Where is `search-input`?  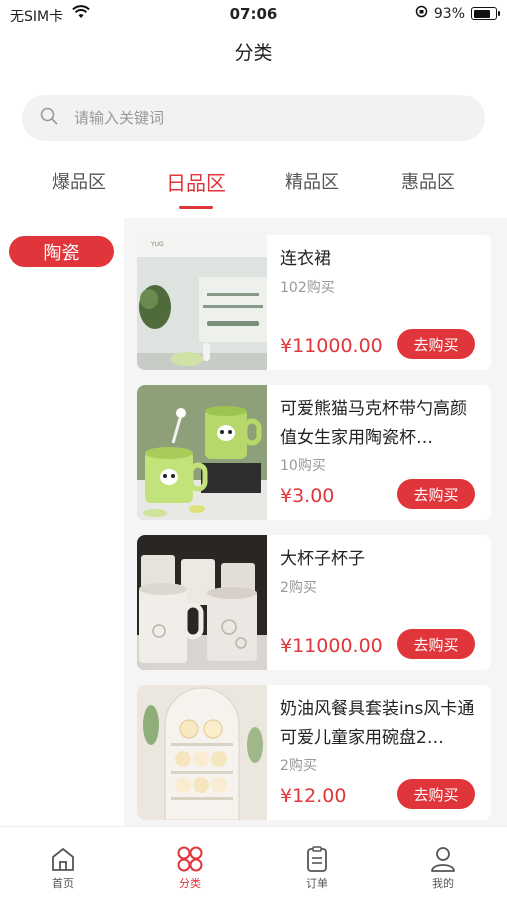 search-input is located at coordinates (254, 118).